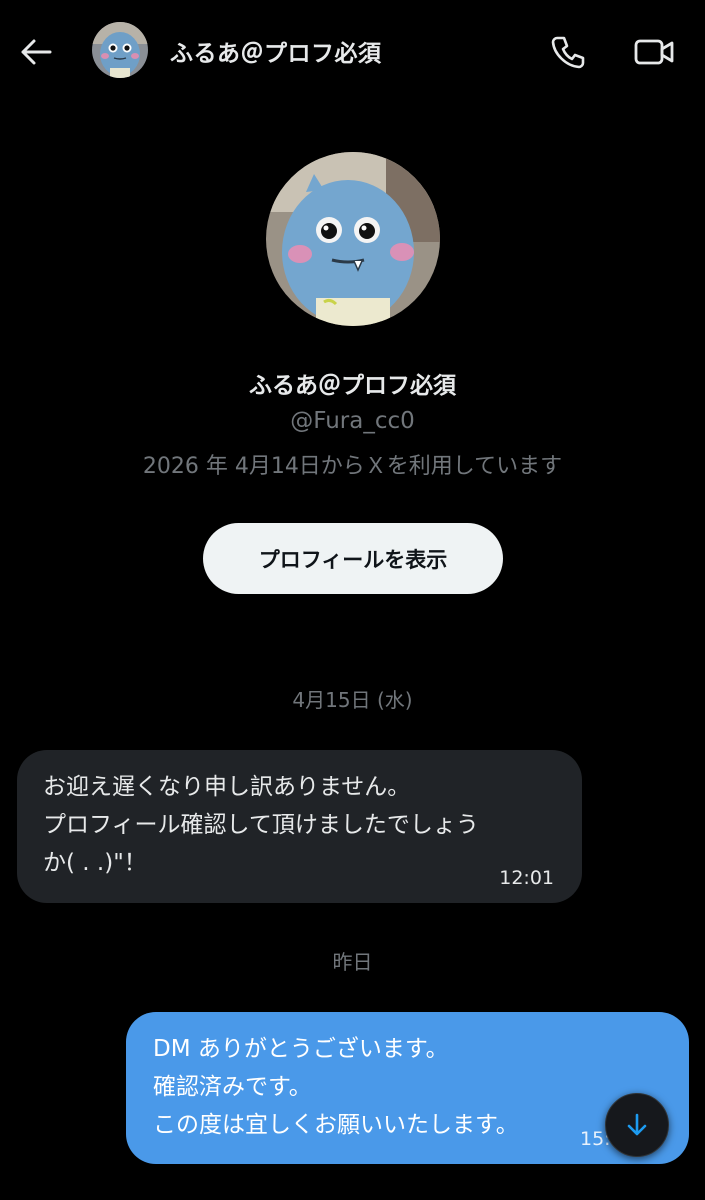 Image resolution: width=705 pixels, height=1200 pixels. I want to click on scroll-to-bottom-button, so click(637, 1125).